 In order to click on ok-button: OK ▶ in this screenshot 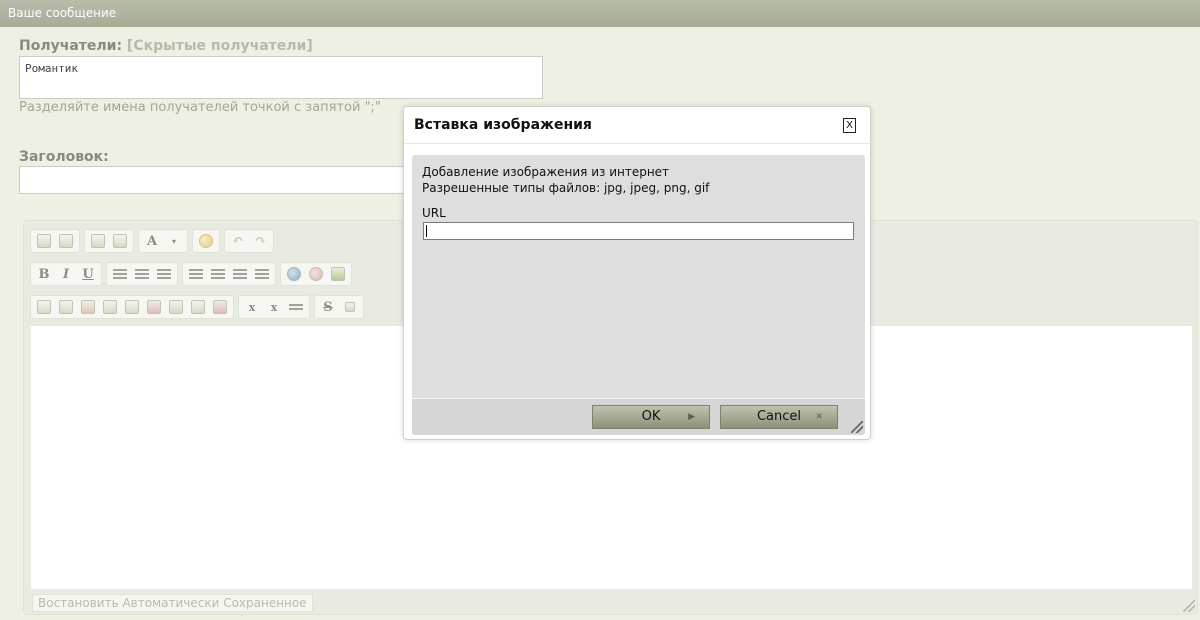, I will do `click(651, 417)`.